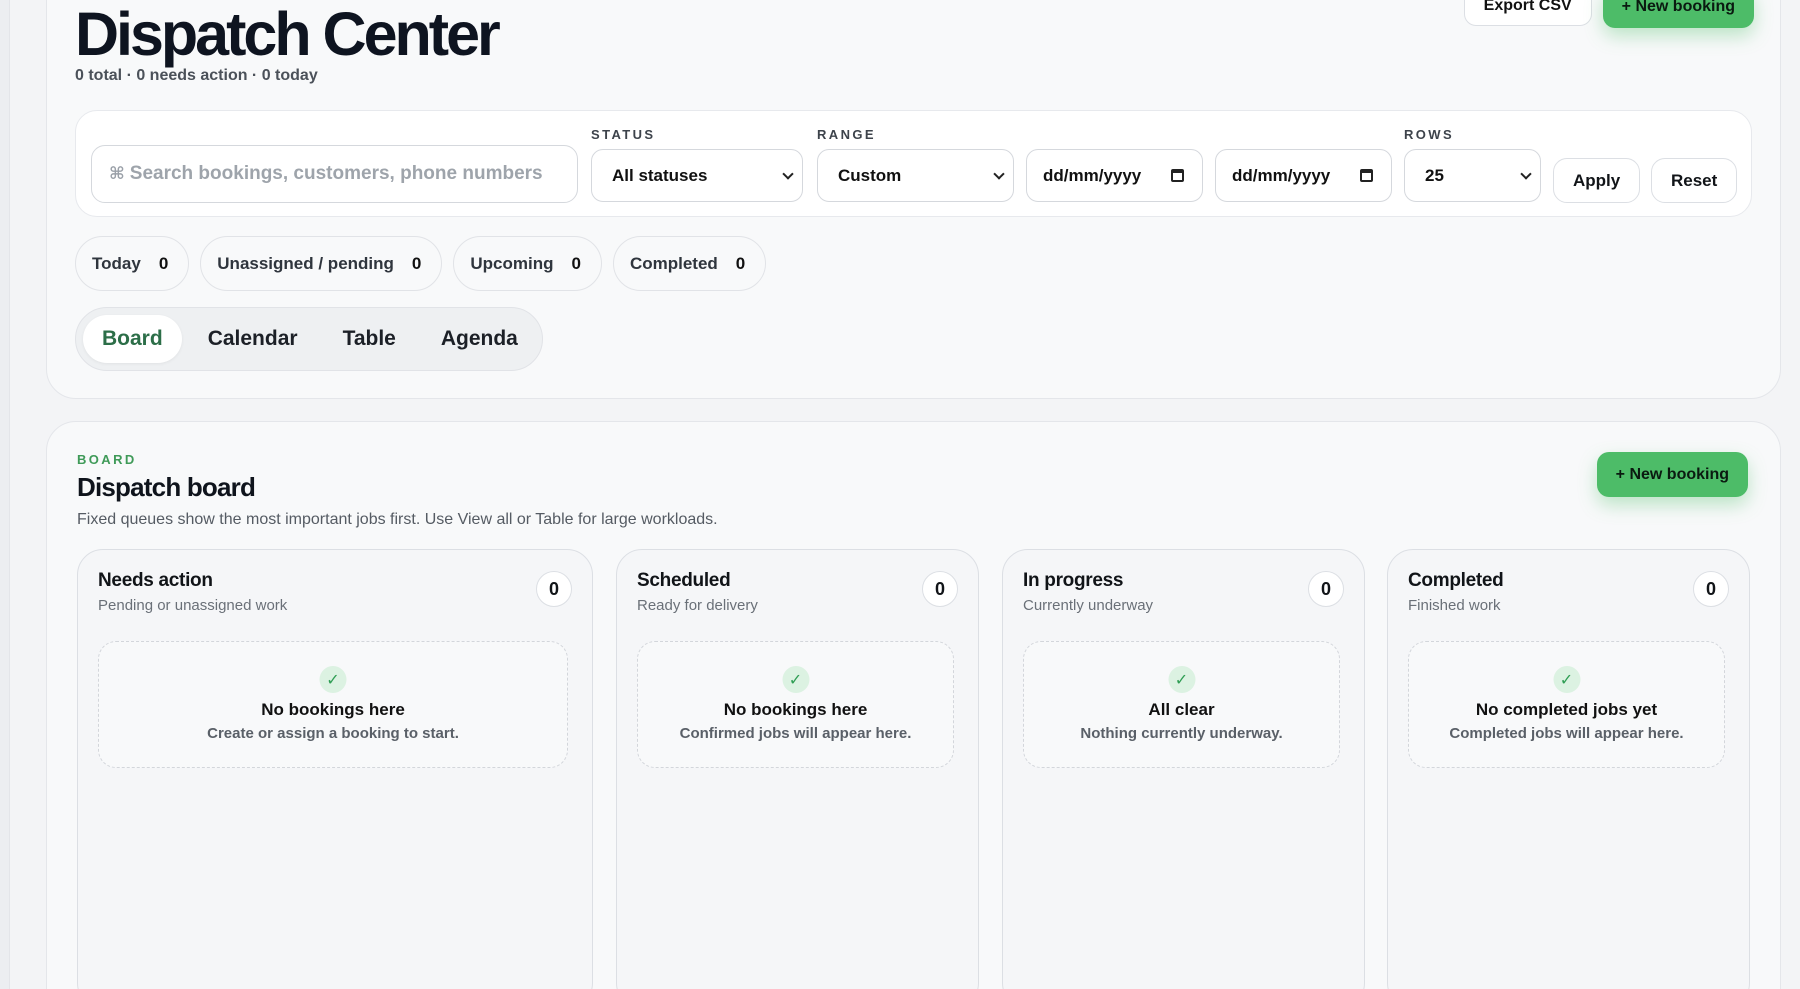 Image resolution: width=1800 pixels, height=989 pixels. I want to click on search-box: ⌘, so click(334, 174).